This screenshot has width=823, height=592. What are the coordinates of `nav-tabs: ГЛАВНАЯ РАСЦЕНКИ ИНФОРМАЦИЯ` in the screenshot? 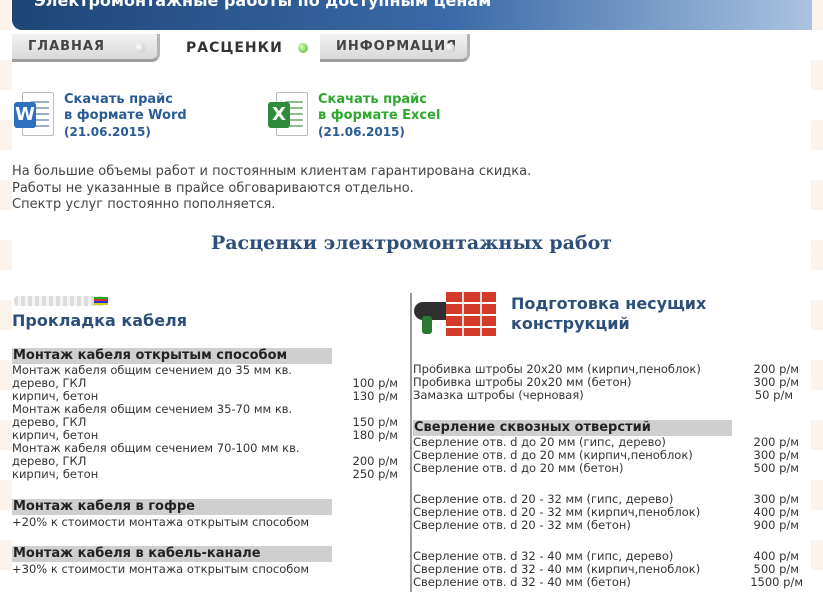 It's located at (412, 50).